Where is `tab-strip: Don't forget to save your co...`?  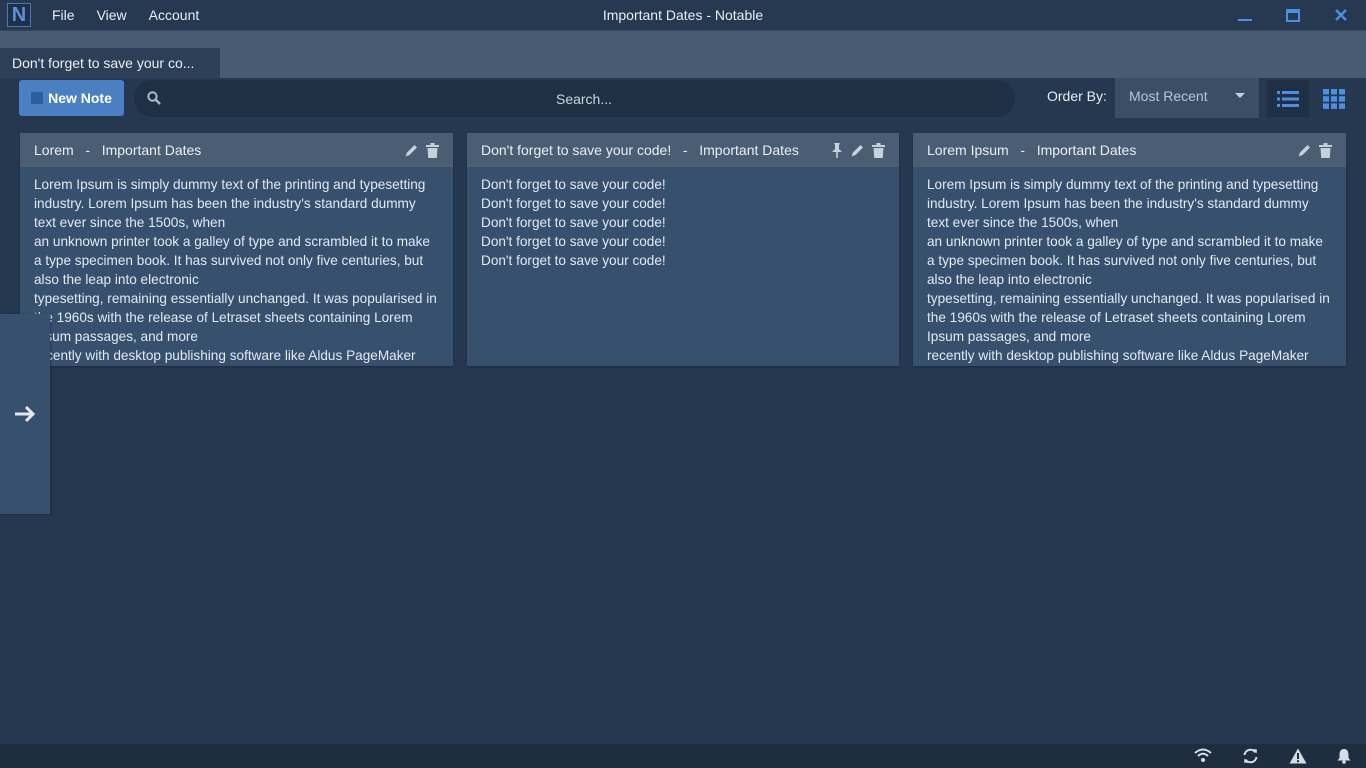
tab-strip: Don't forget to save your co... is located at coordinates (683, 54).